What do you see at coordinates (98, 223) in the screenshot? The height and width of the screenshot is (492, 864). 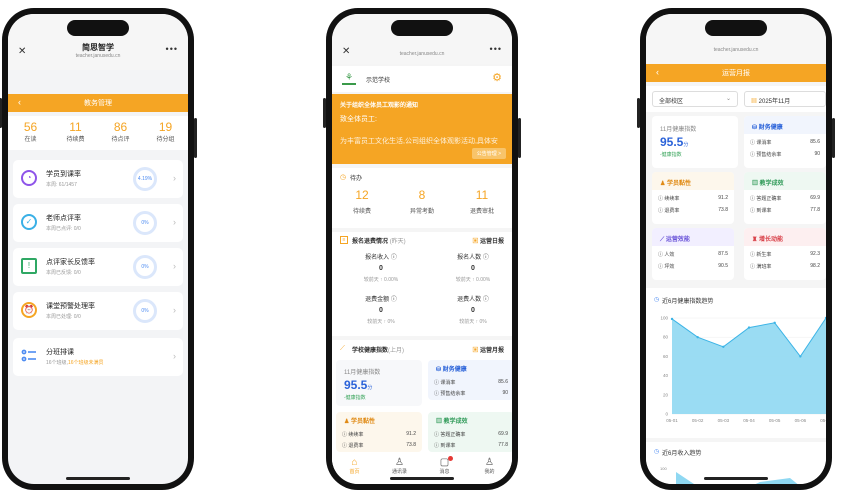 I see `metric-row: ✓ 老师点评率 本周已点评: 0/0 0% ›` at bounding box center [98, 223].